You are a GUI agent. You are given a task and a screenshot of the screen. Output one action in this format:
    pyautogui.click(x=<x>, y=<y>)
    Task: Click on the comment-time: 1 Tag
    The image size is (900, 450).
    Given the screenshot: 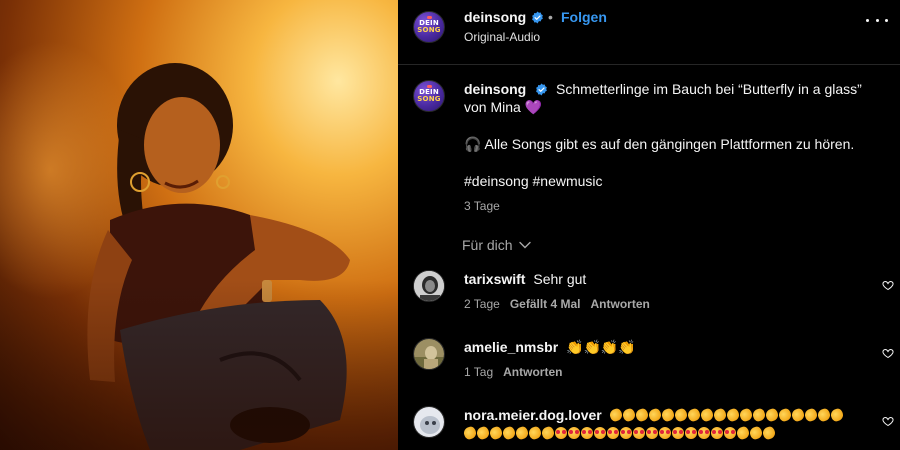 What is the action you would take?
    pyautogui.click(x=479, y=372)
    